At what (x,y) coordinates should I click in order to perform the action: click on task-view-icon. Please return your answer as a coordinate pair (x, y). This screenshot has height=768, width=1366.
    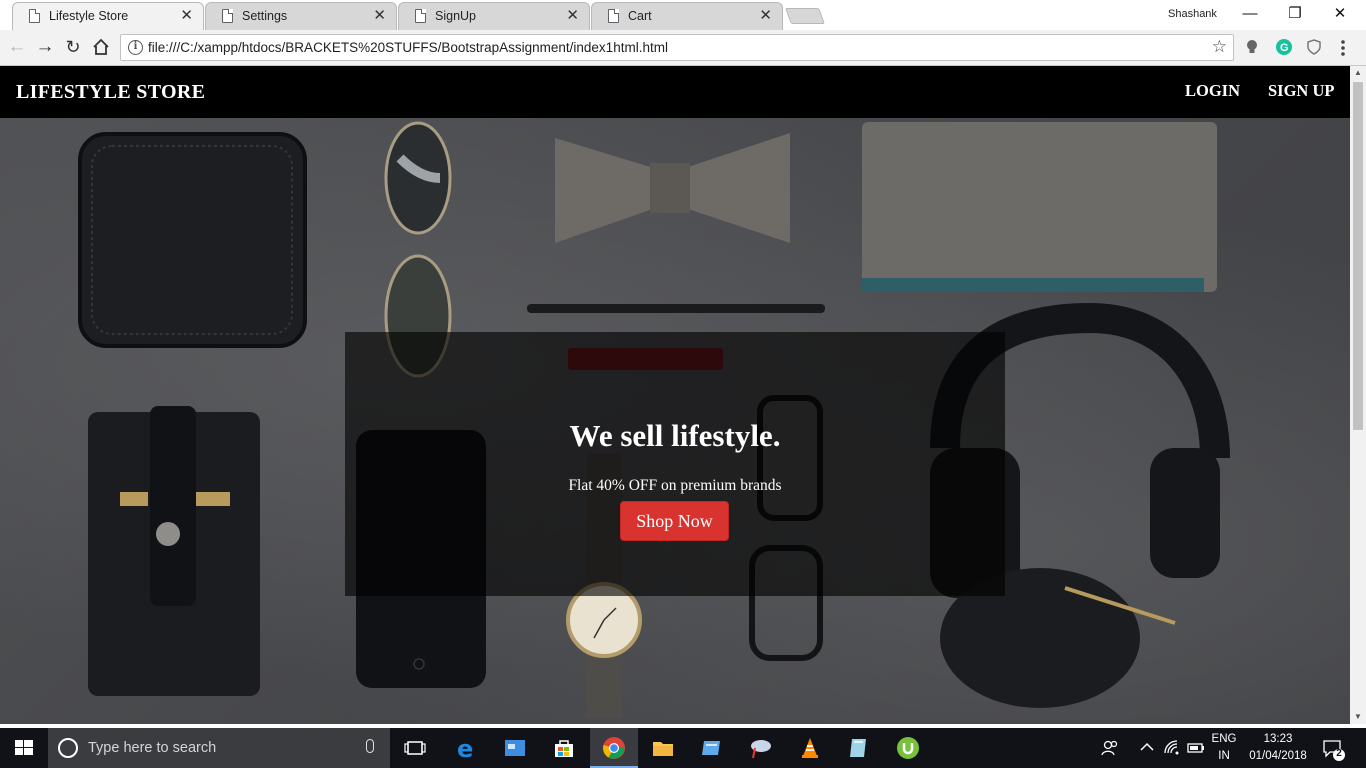
    Looking at the image, I should click on (416, 748).